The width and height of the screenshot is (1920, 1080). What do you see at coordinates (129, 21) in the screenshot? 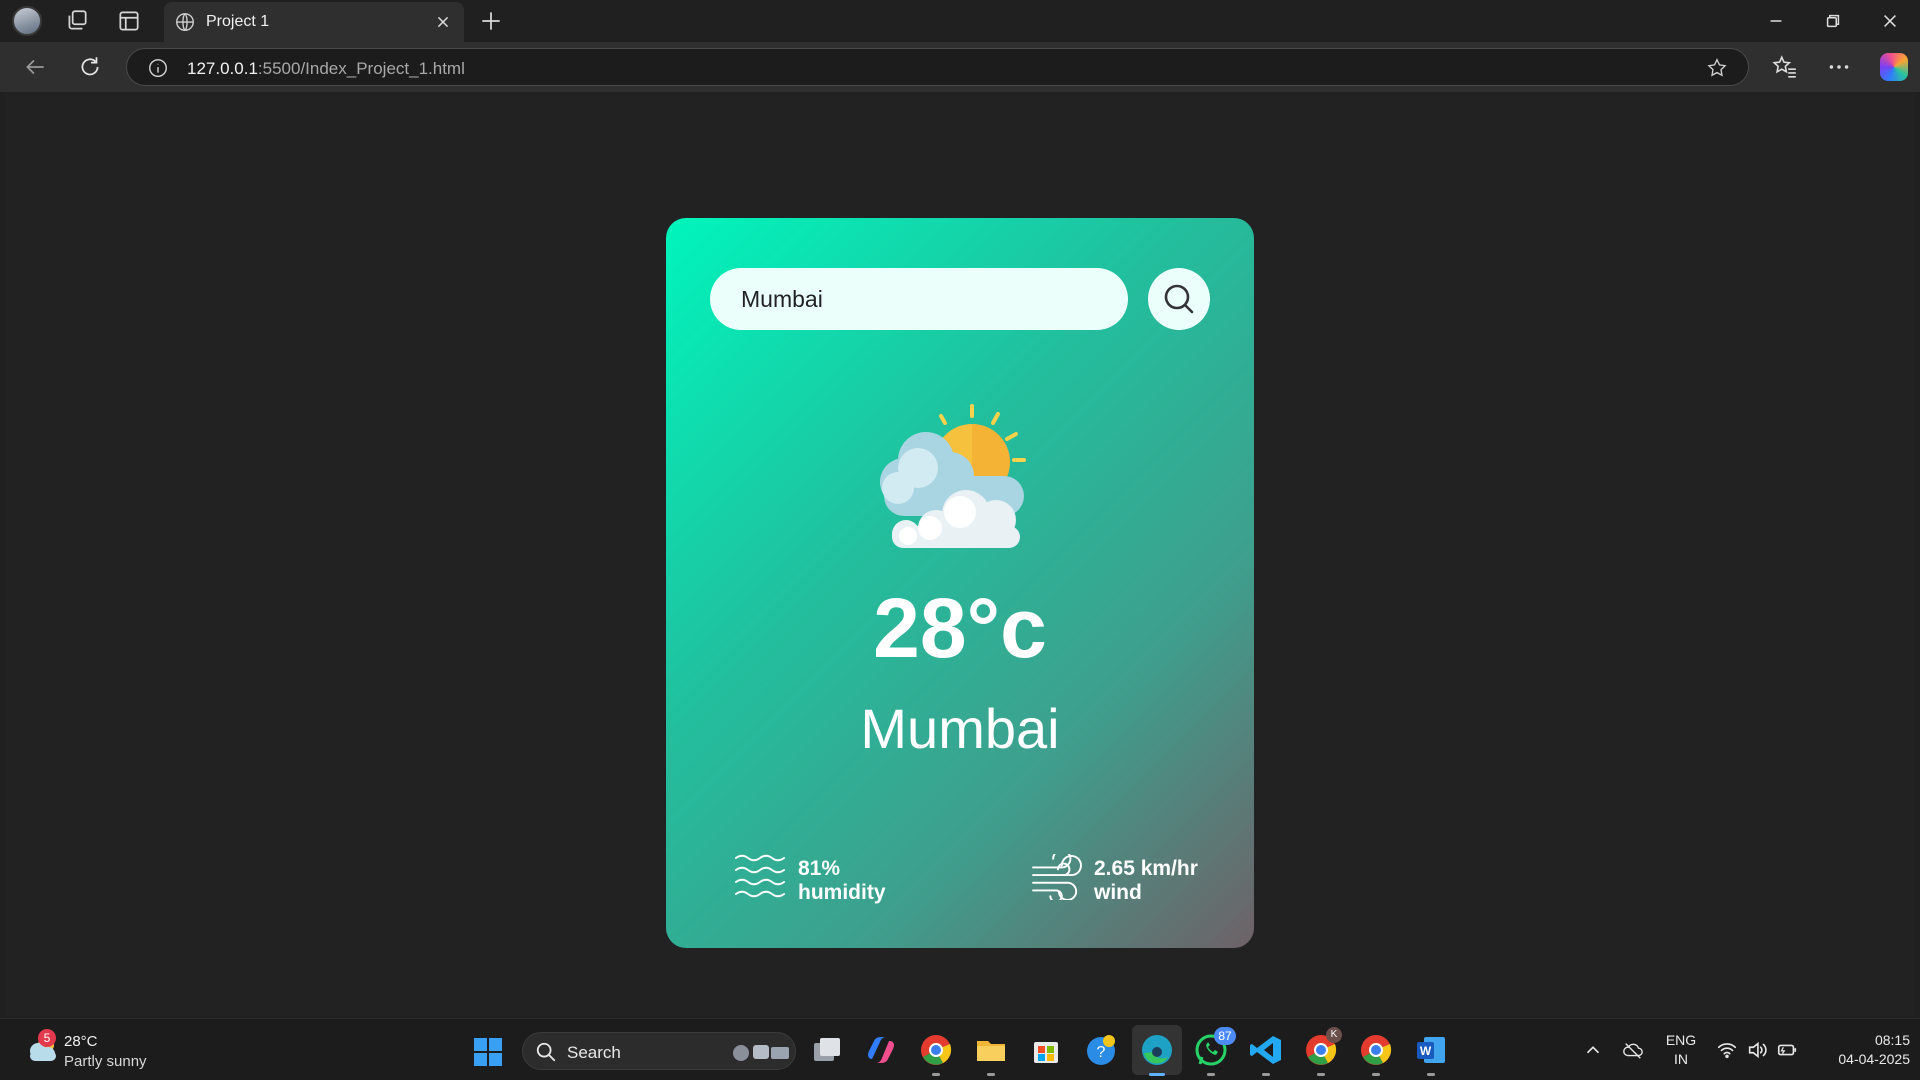
I see `vertical-tabs-icon` at bounding box center [129, 21].